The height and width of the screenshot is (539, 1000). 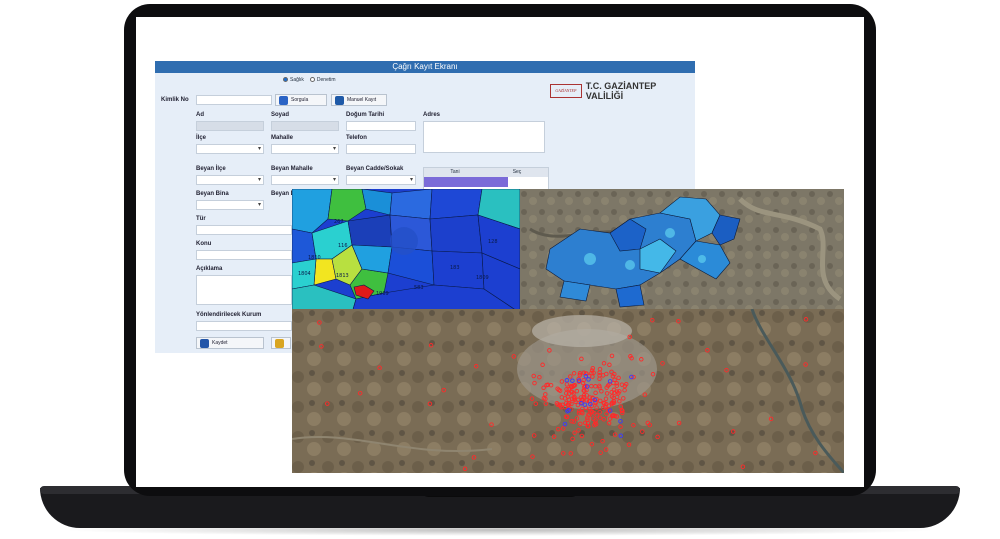 What do you see at coordinates (339, 100) in the screenshot?
I see `document-icon` at bounding box center [339, 100].